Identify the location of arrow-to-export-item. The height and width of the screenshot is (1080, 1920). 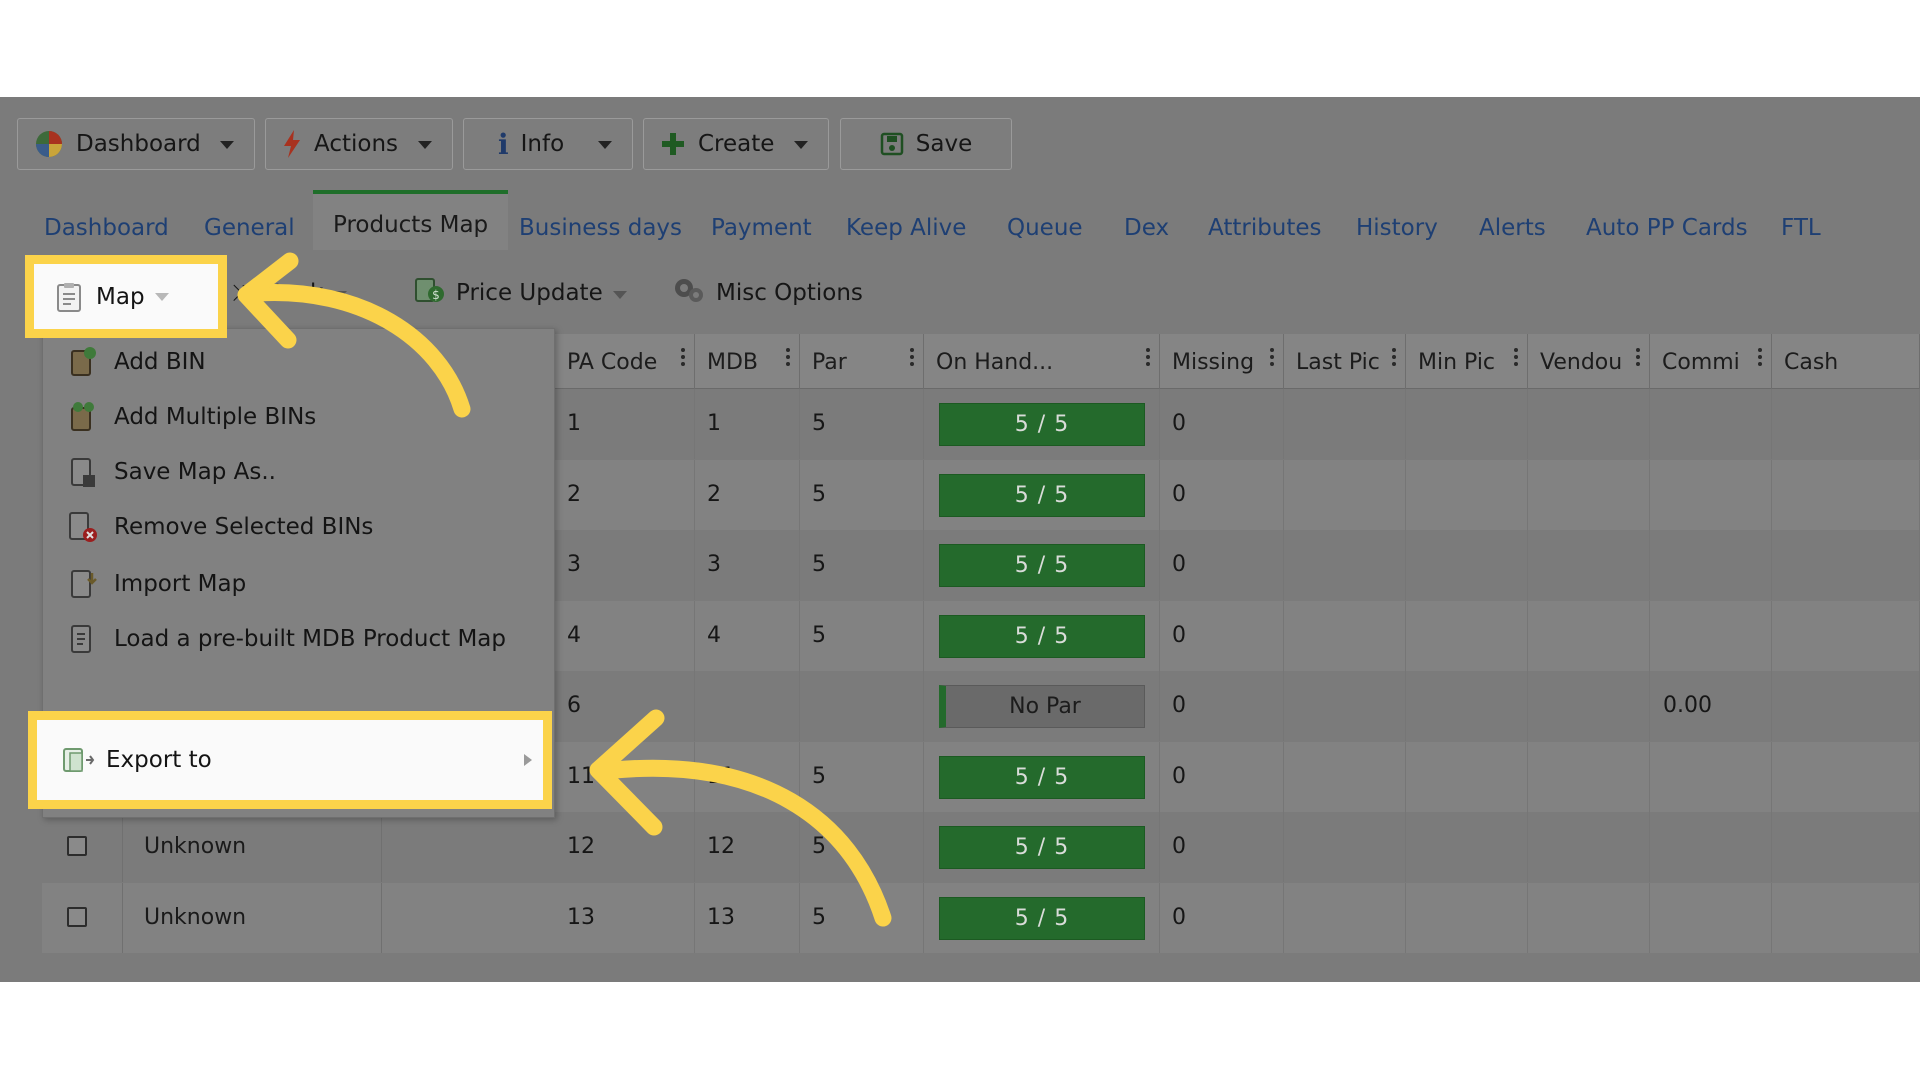
(748, 843).